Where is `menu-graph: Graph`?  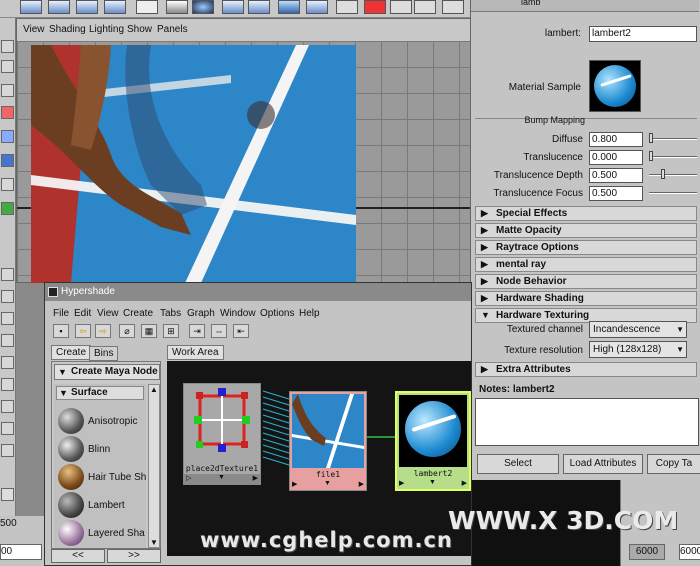
menu-graph: Graph is located at coordinates (201, 313).